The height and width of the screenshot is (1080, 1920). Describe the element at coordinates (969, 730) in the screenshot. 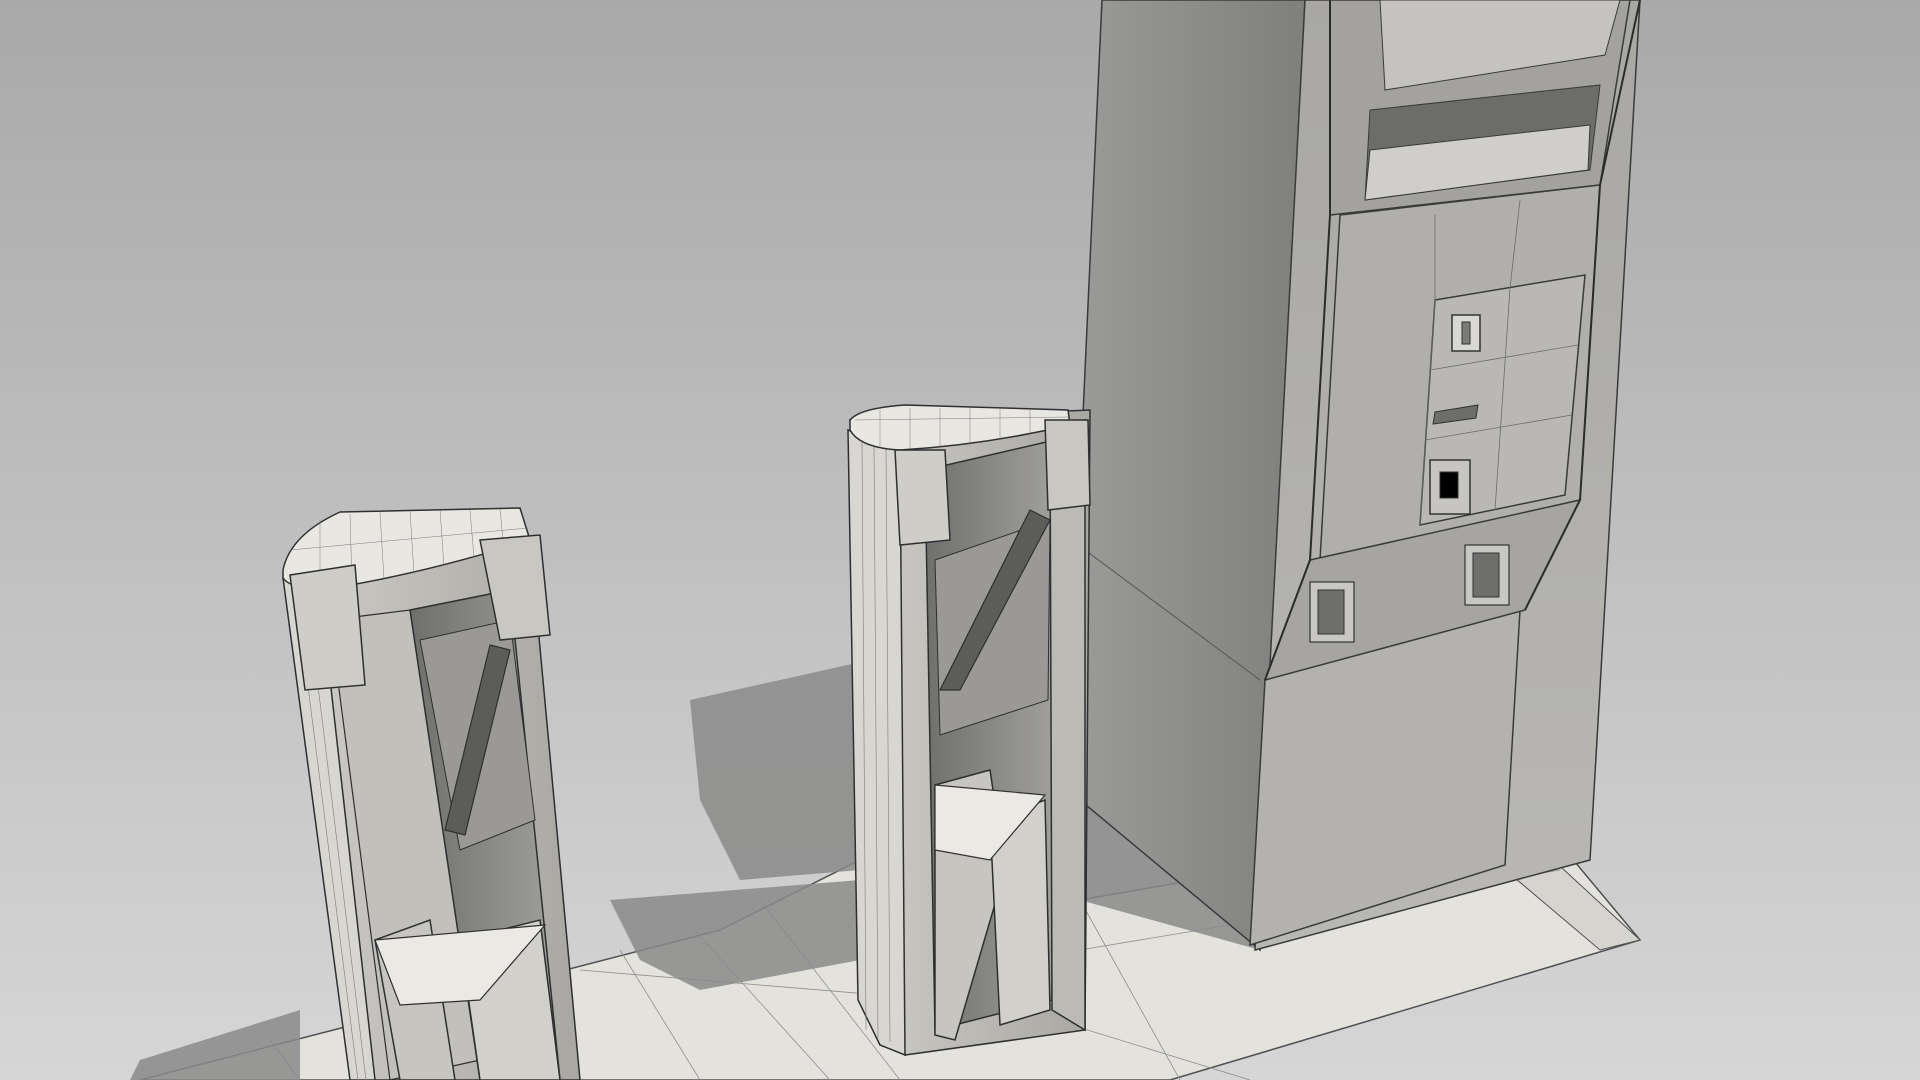

I see `center-gate-pillar` at that location.